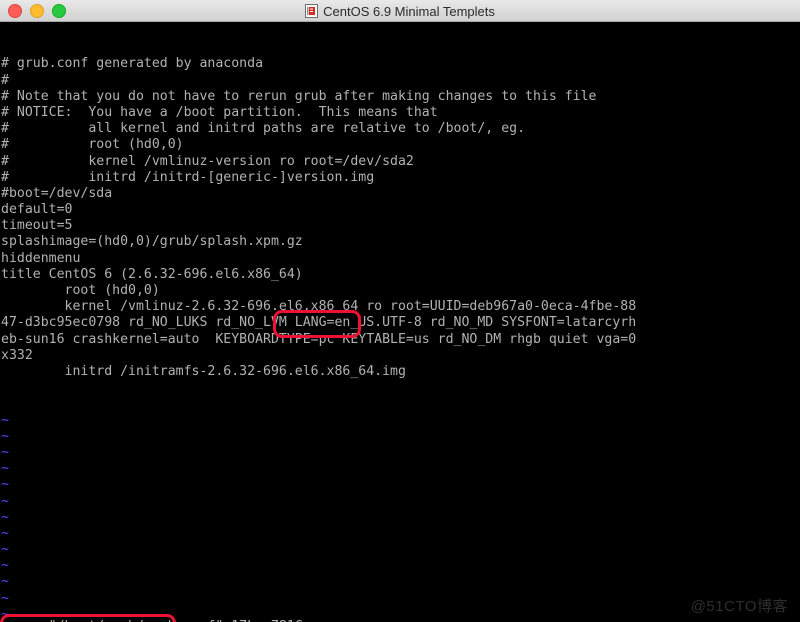 The width and height of the screenshot is (800, 622). Describe the element at coordinates (92, 145) in the screenshot. I see `editor-line: # root (hd0,0)` at that location.